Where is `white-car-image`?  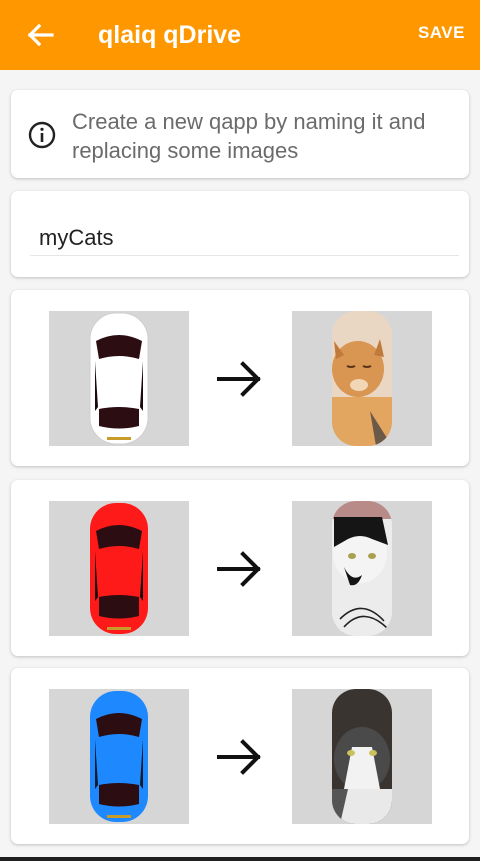 white-car-image is located at coordinates (119, 378).